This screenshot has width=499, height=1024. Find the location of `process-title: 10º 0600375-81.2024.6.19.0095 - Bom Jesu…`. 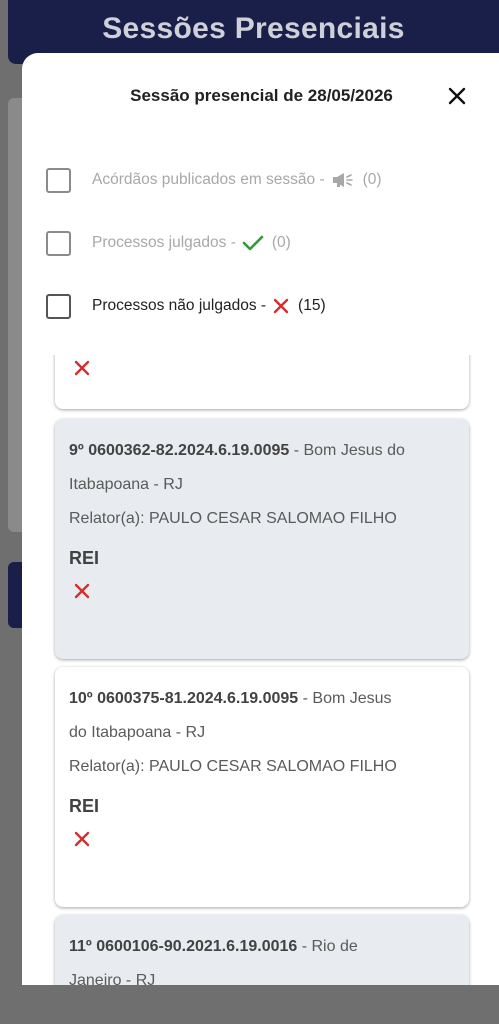

process-title: 10º 0600375-81.2024.6.19.0095 - Bom Jesu… is located at coordinates (262, 699).